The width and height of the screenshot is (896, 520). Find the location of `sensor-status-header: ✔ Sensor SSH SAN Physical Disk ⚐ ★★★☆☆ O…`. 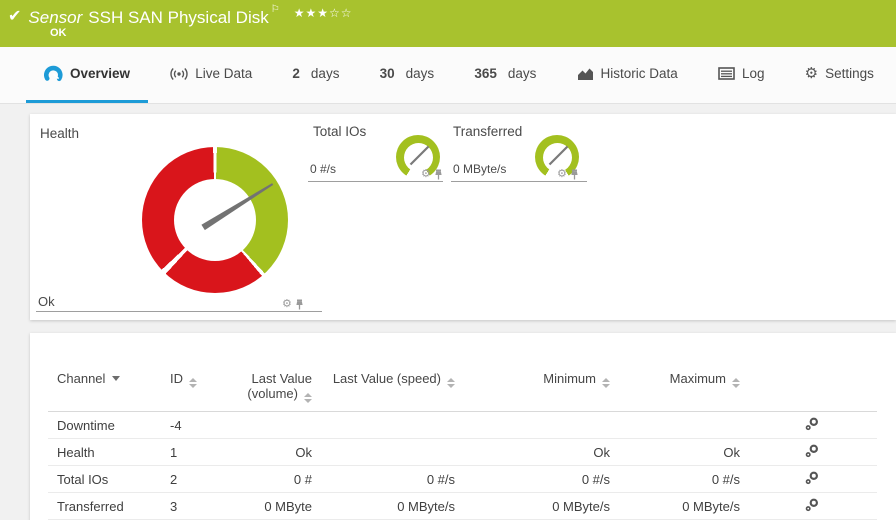

sensor-status-header: ✔ Sensor SSH SAN Physical Disk ⚐ ★★★☆☆ O… is located at coordinates (448, 23).